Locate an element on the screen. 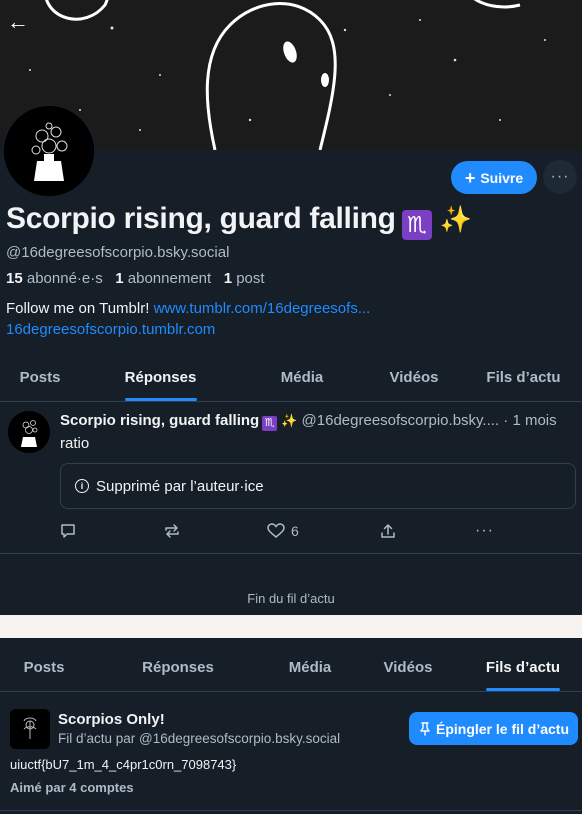 The width and height of the screenshot is (582, 814). heart-icon is located at coordinates (276, 530).